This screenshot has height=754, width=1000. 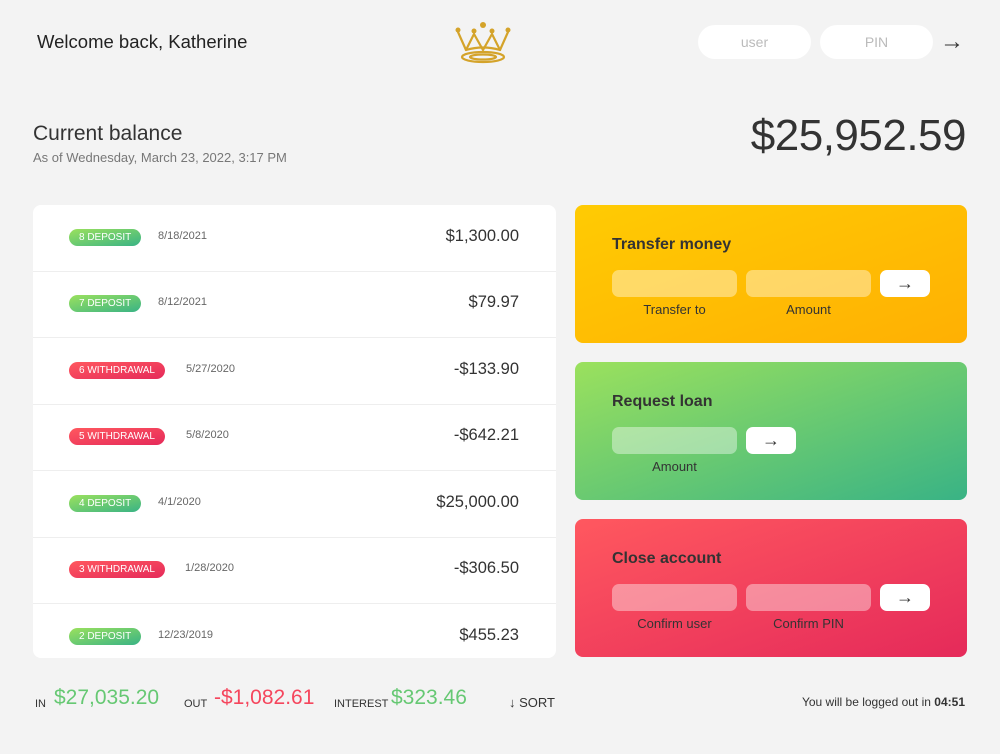 What do you see at coordinates (808, 283) in the screenshot?
I see `transfer-amount-input` at bounding box center [808, 283].